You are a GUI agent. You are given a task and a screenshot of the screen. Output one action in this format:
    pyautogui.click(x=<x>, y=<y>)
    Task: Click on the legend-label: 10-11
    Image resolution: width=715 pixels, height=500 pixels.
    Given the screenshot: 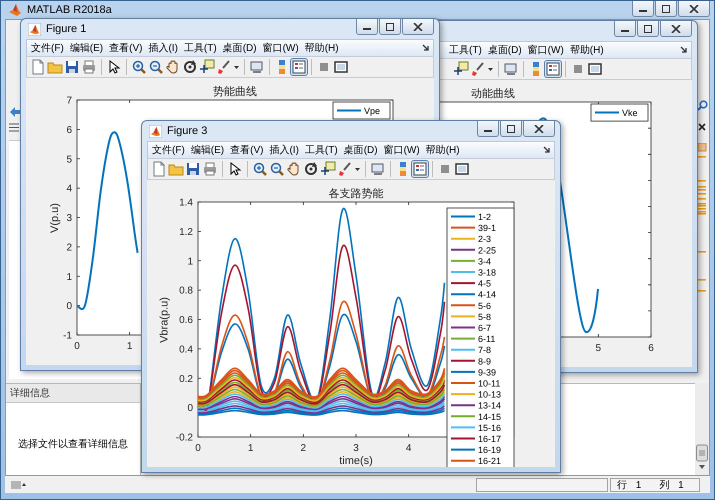 What is the action you would take?
    pyautogui.click(x=489, y=383)
    